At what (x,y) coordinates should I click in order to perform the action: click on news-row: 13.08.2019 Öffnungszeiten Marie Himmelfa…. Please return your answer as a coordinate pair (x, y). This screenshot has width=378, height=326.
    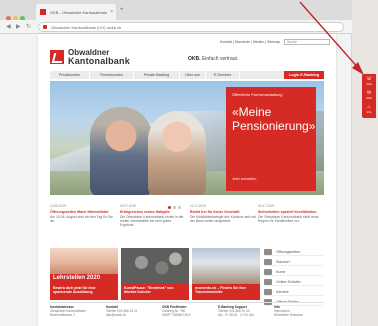
    Looking at the image, I should click on (187, 222).